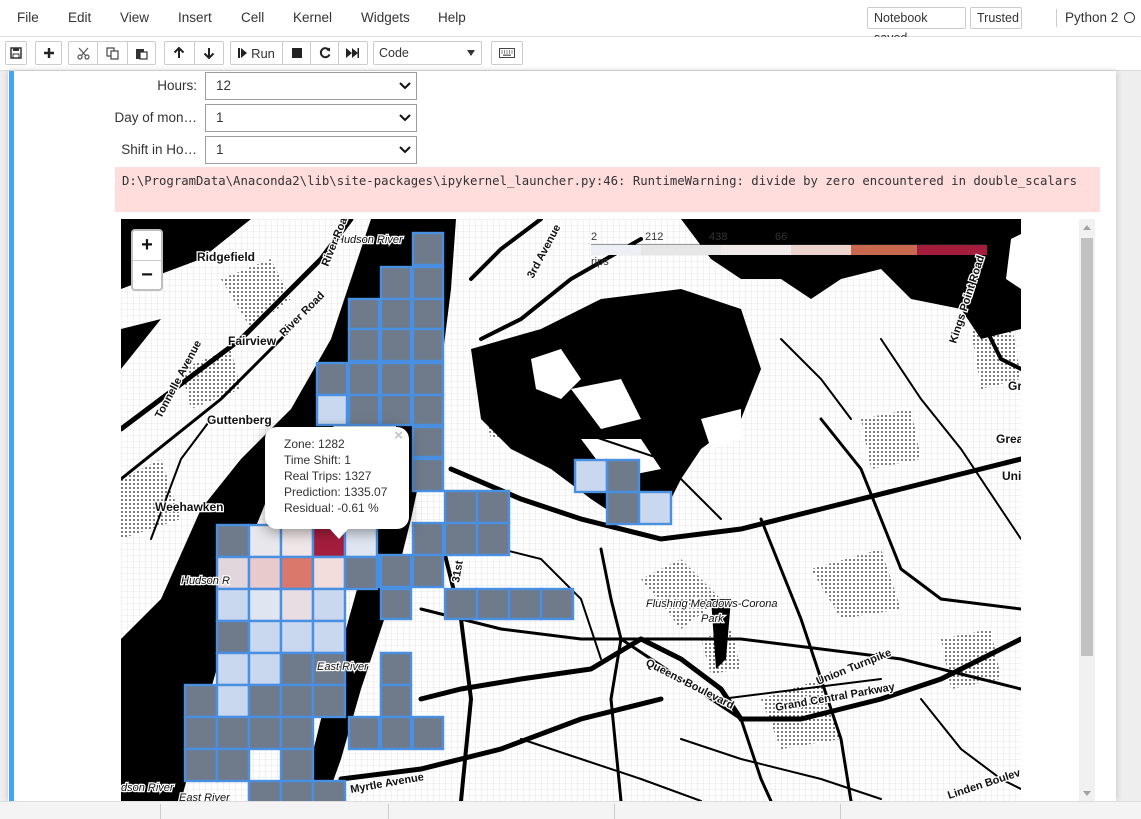 This screenshot has height=819, width=1141. What do you see at coordinates (996, 18) in the screenshot?
I see `trusted-indicator: Trusted` at bounding box center [996, 18].